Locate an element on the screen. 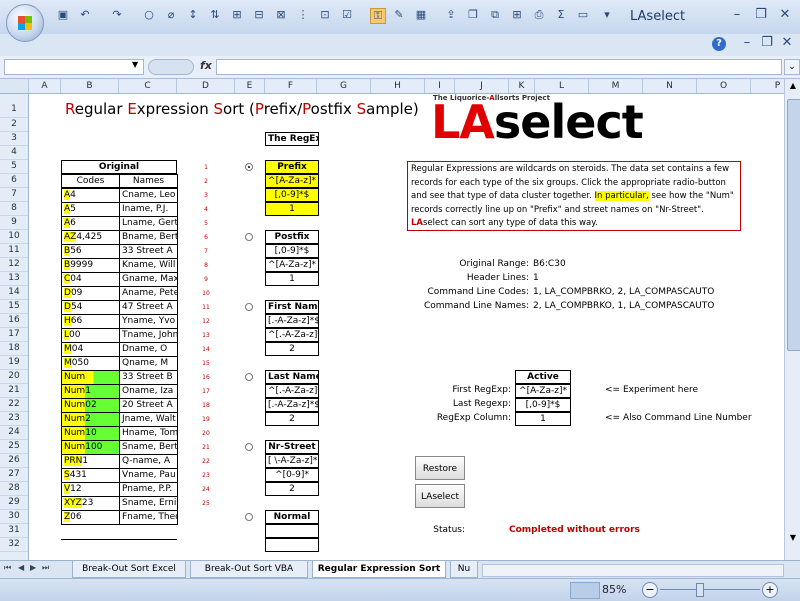  code-cell: B56 is located at coordinates (90, 251).